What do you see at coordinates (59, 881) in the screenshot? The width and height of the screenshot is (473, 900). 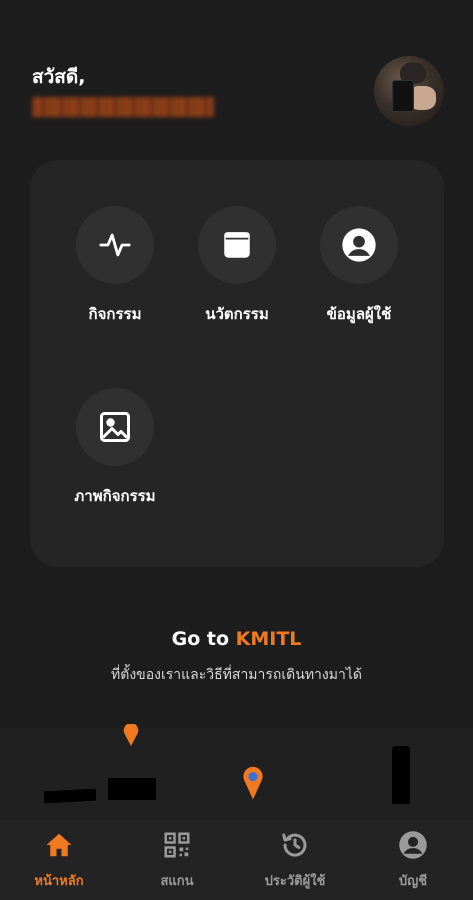 I see `nav-label-home: หน้าหลัก` at bounding box center [59, 881].